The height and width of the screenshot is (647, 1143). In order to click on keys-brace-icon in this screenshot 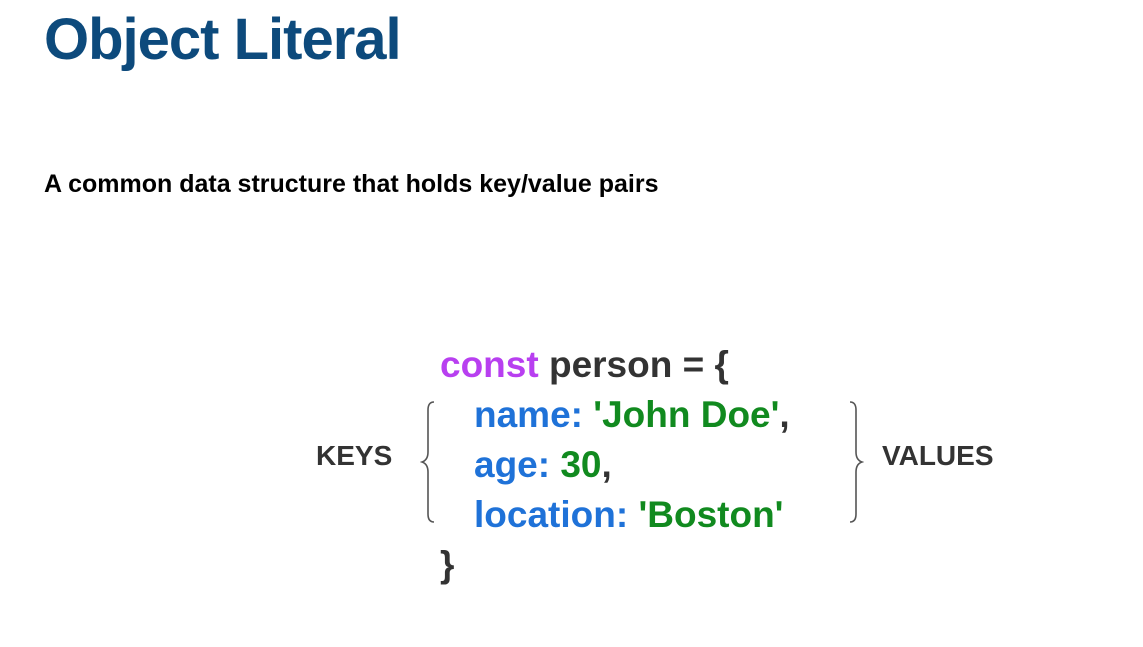, I will do `click(427, 462)`.